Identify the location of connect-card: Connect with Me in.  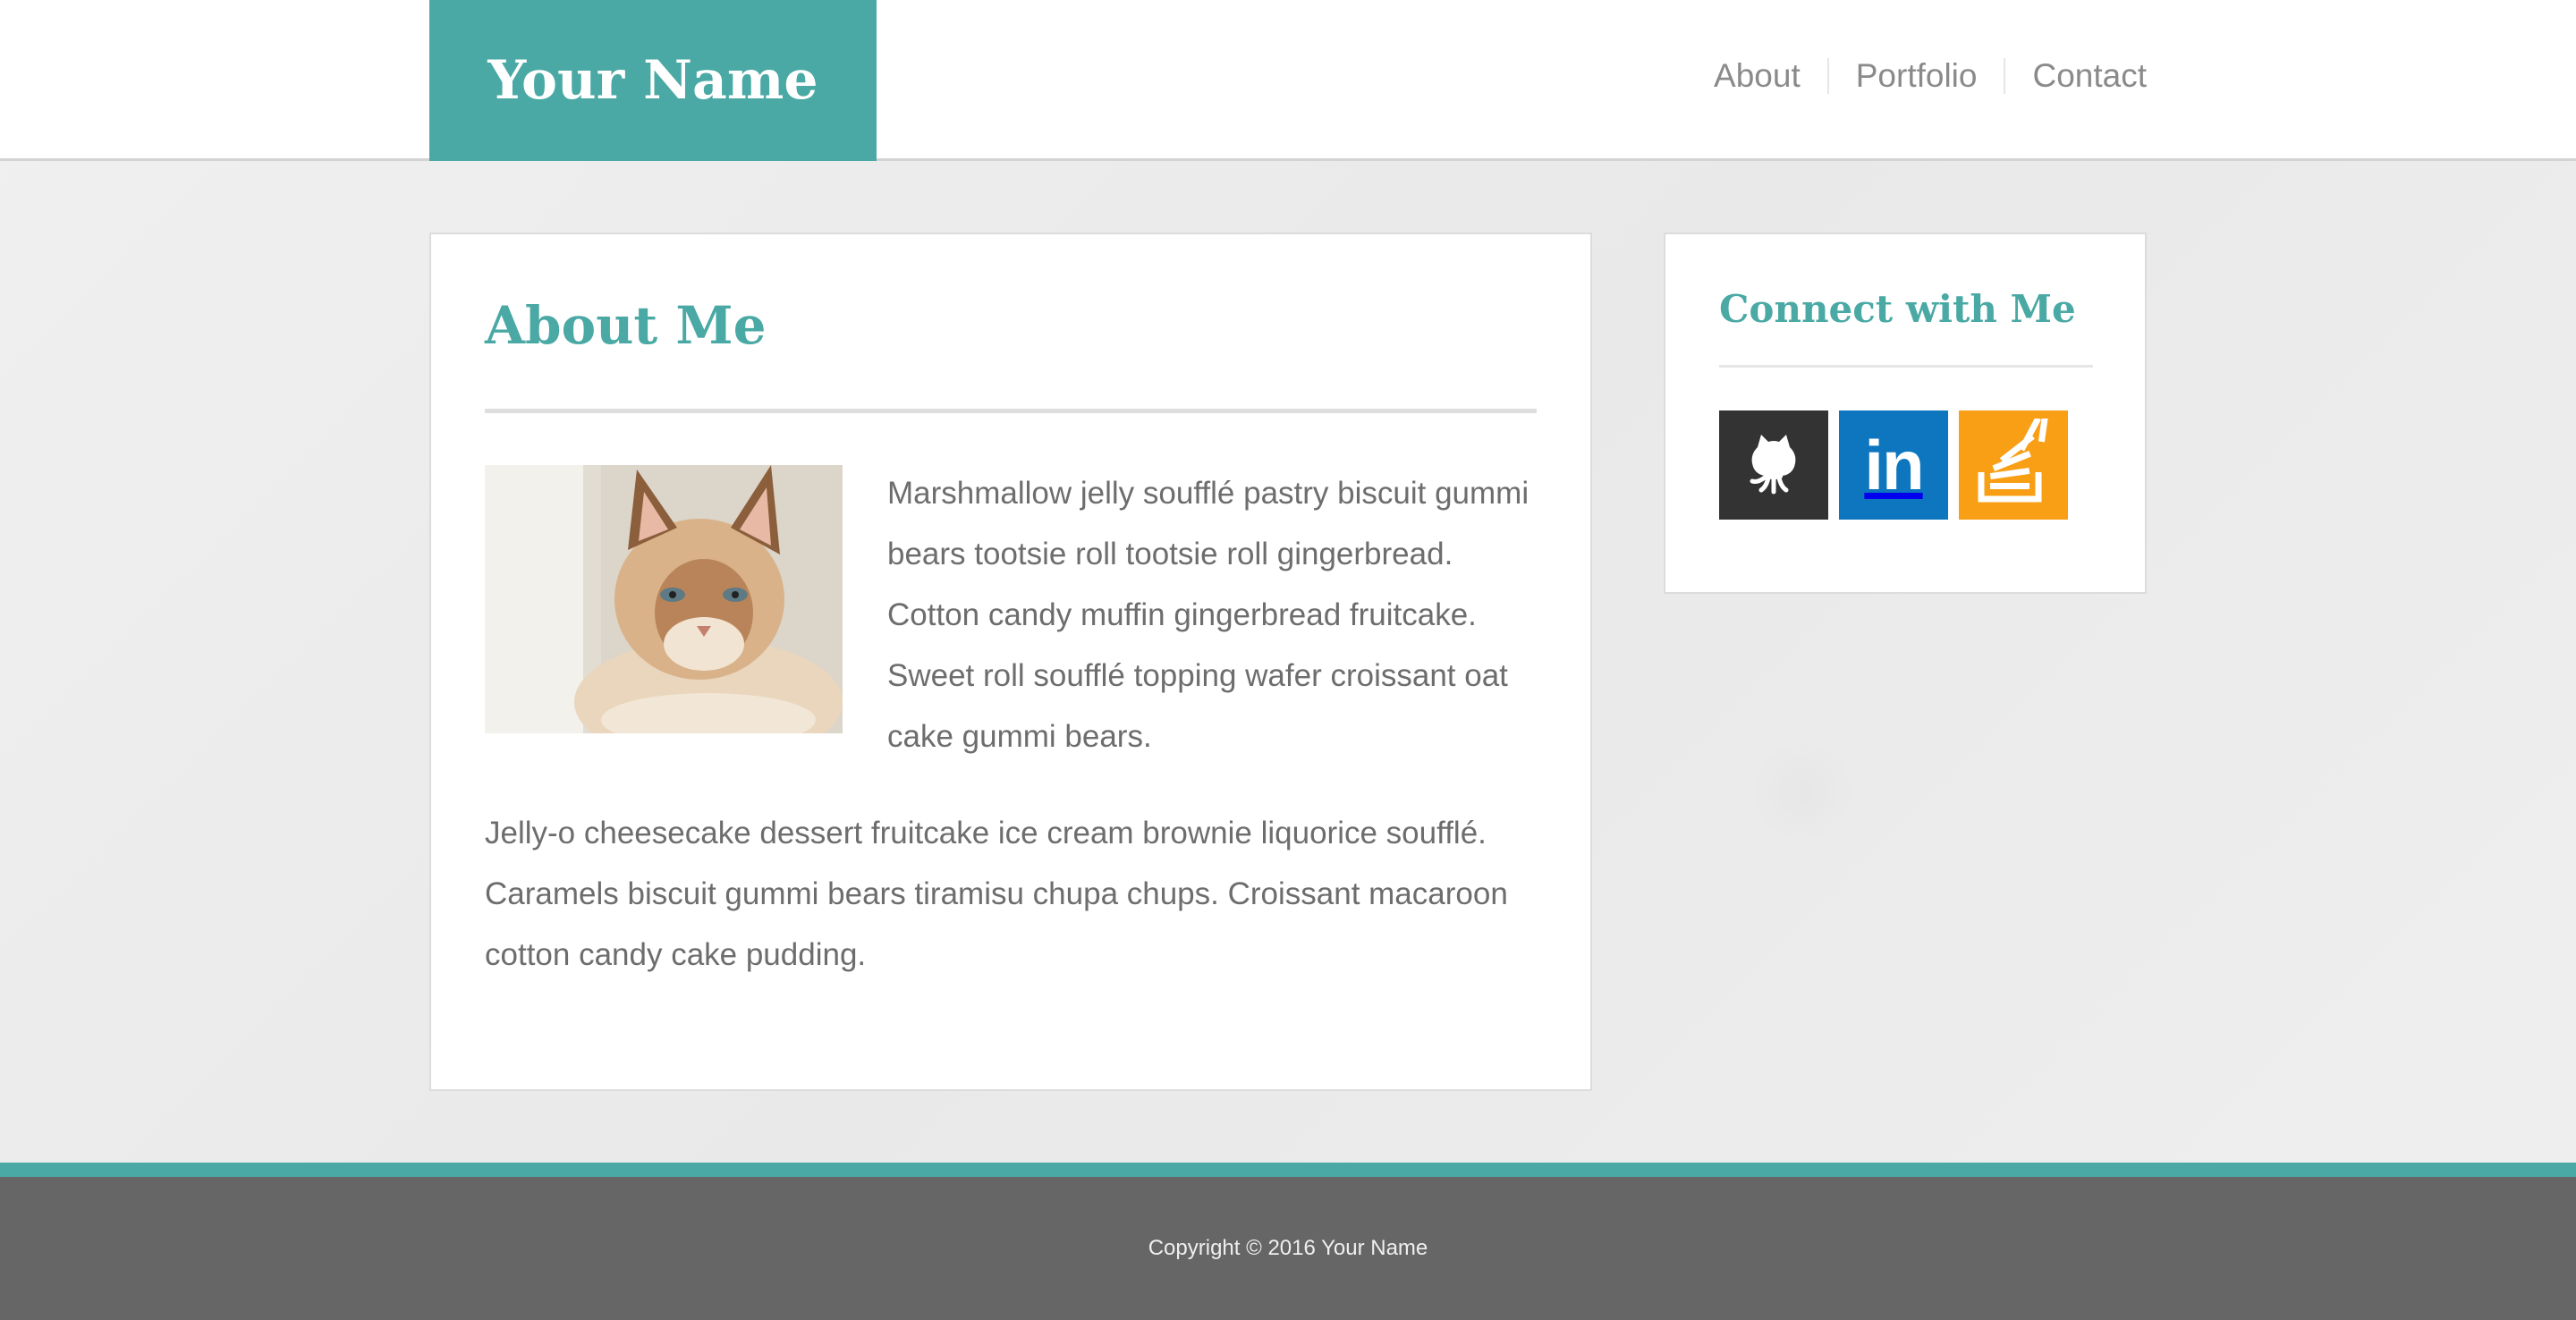
(1905, 413).